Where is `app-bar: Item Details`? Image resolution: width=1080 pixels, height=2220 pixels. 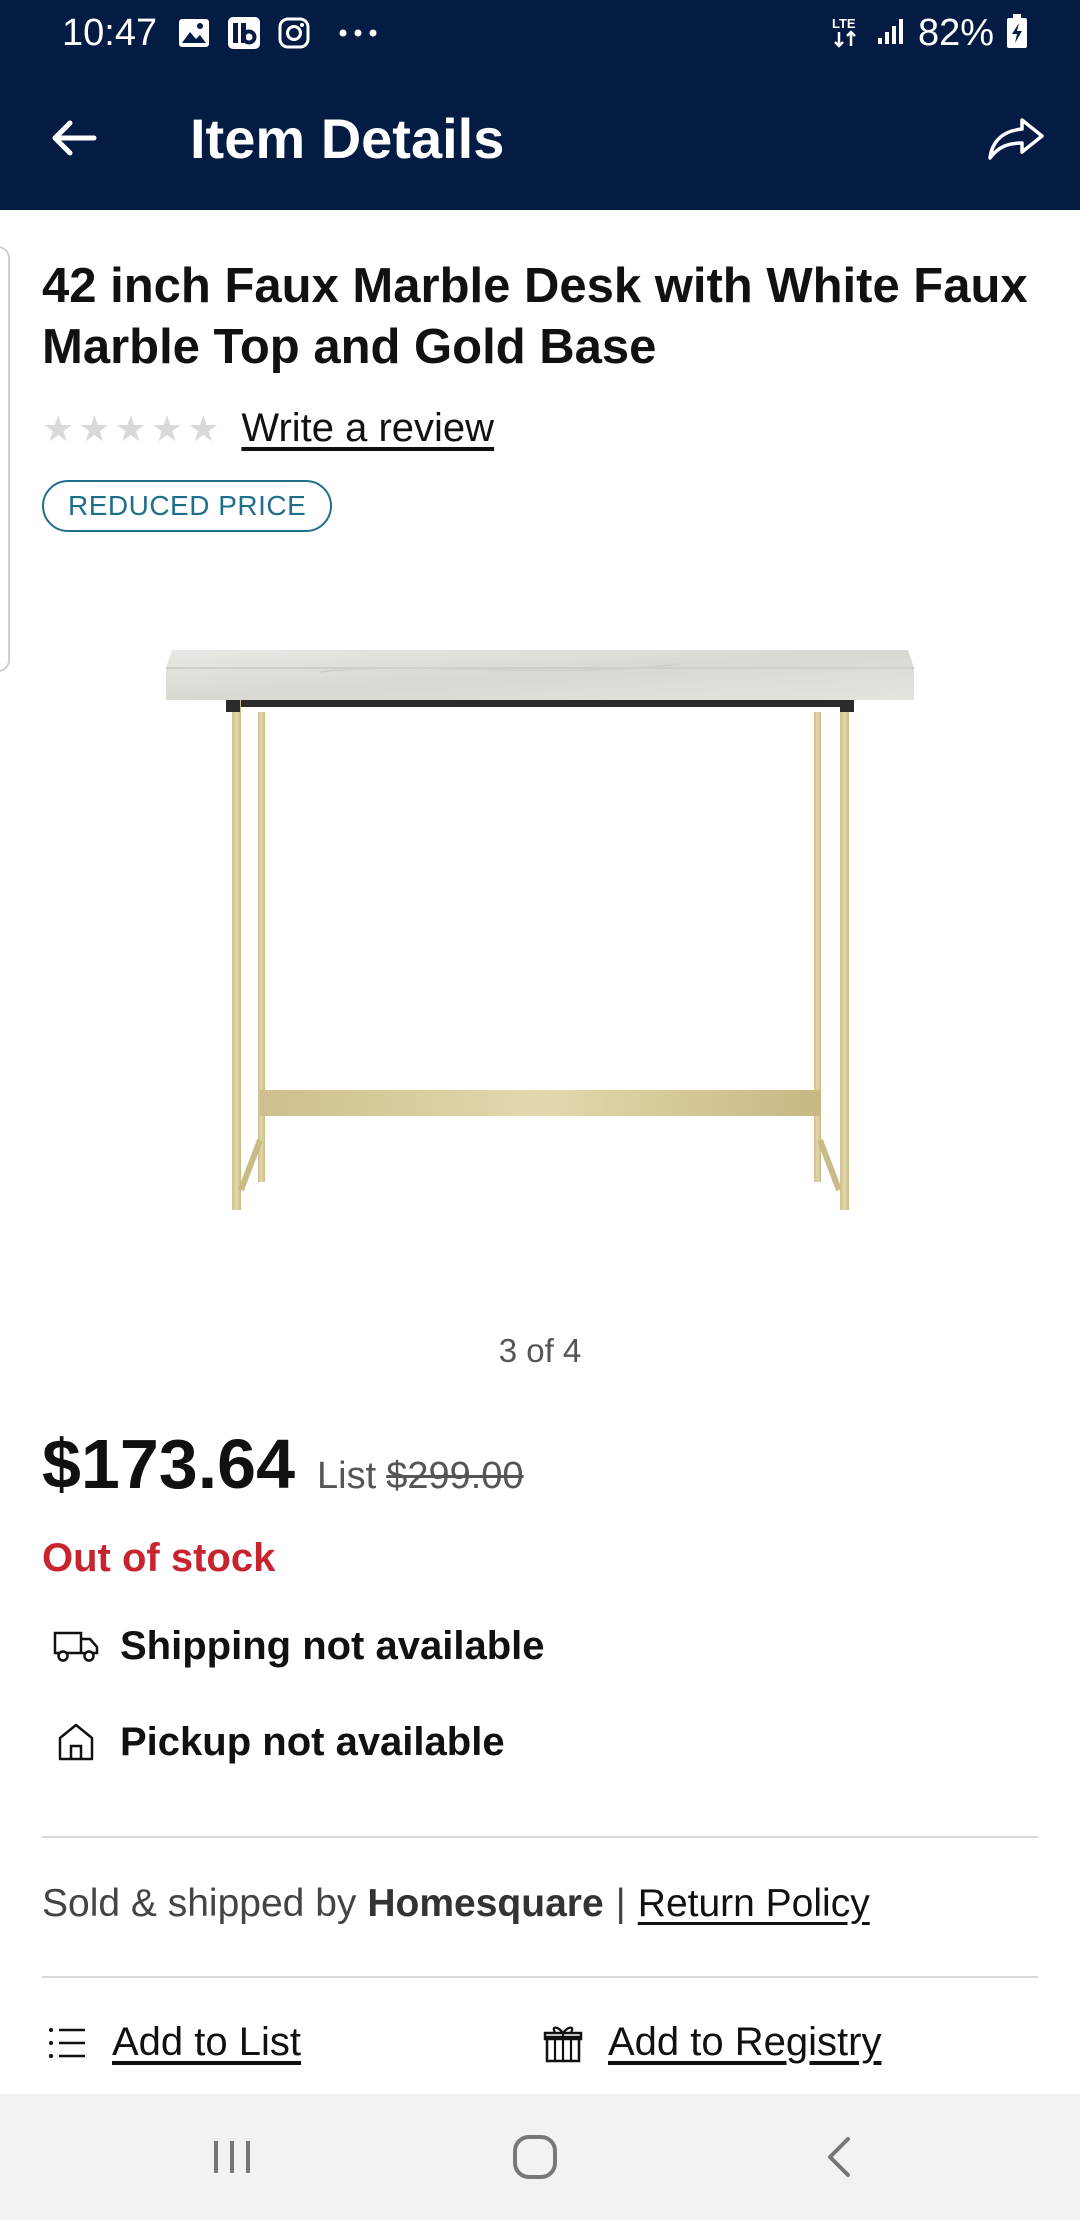
app-bar: Item Details is located at coordinates (540, 138).